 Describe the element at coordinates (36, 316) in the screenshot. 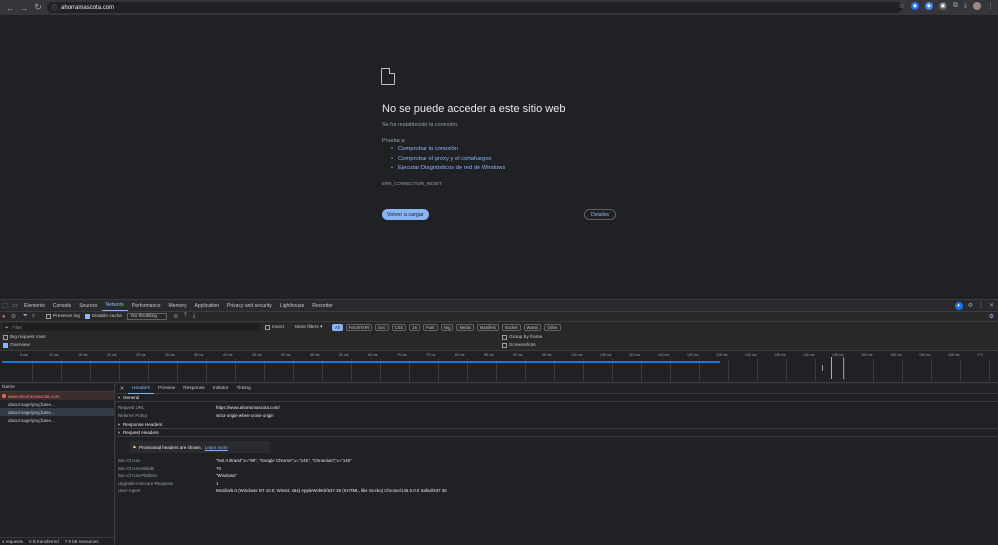

I see `search-icon: ⌕` at that location.